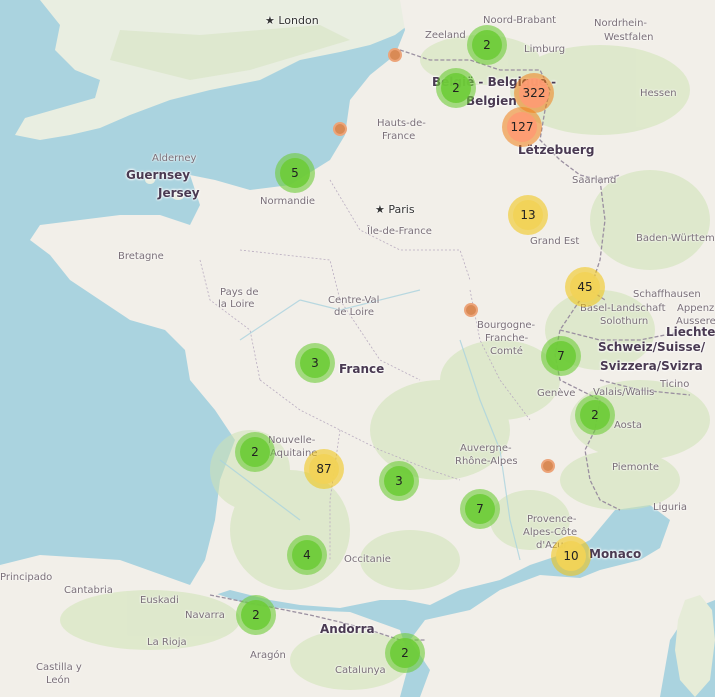 This screenshot has width=715, height=697. What do you see at coordinates (675, 238) in the screenshot?
I see `region-label-baden: Baden-Württem` at bounding box center [675, 238].